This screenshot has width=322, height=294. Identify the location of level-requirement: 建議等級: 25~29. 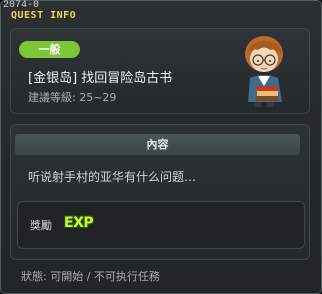
(72, 97).